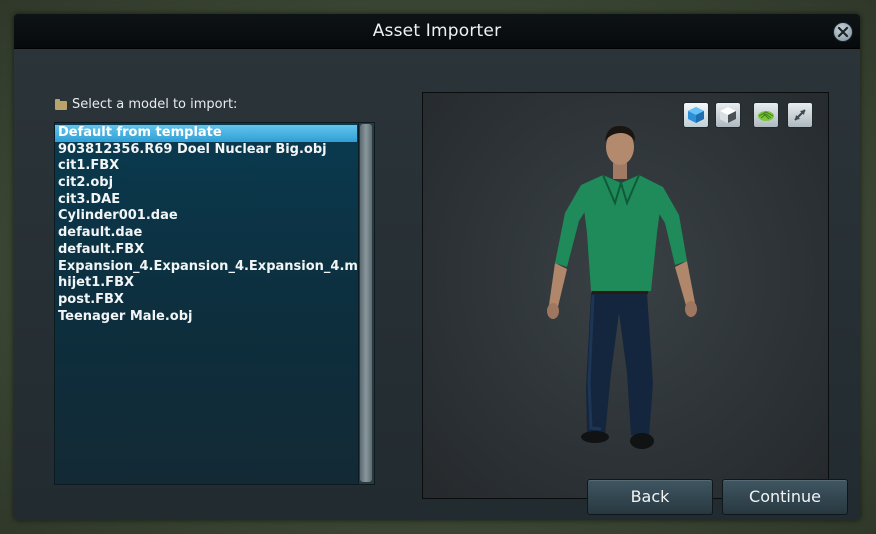 The height and width of the screenshot is (534, 876). Describe the element at coordinates (155, 104) in the screenshot. I see `model-list-label: Select a model to import:` at that location.